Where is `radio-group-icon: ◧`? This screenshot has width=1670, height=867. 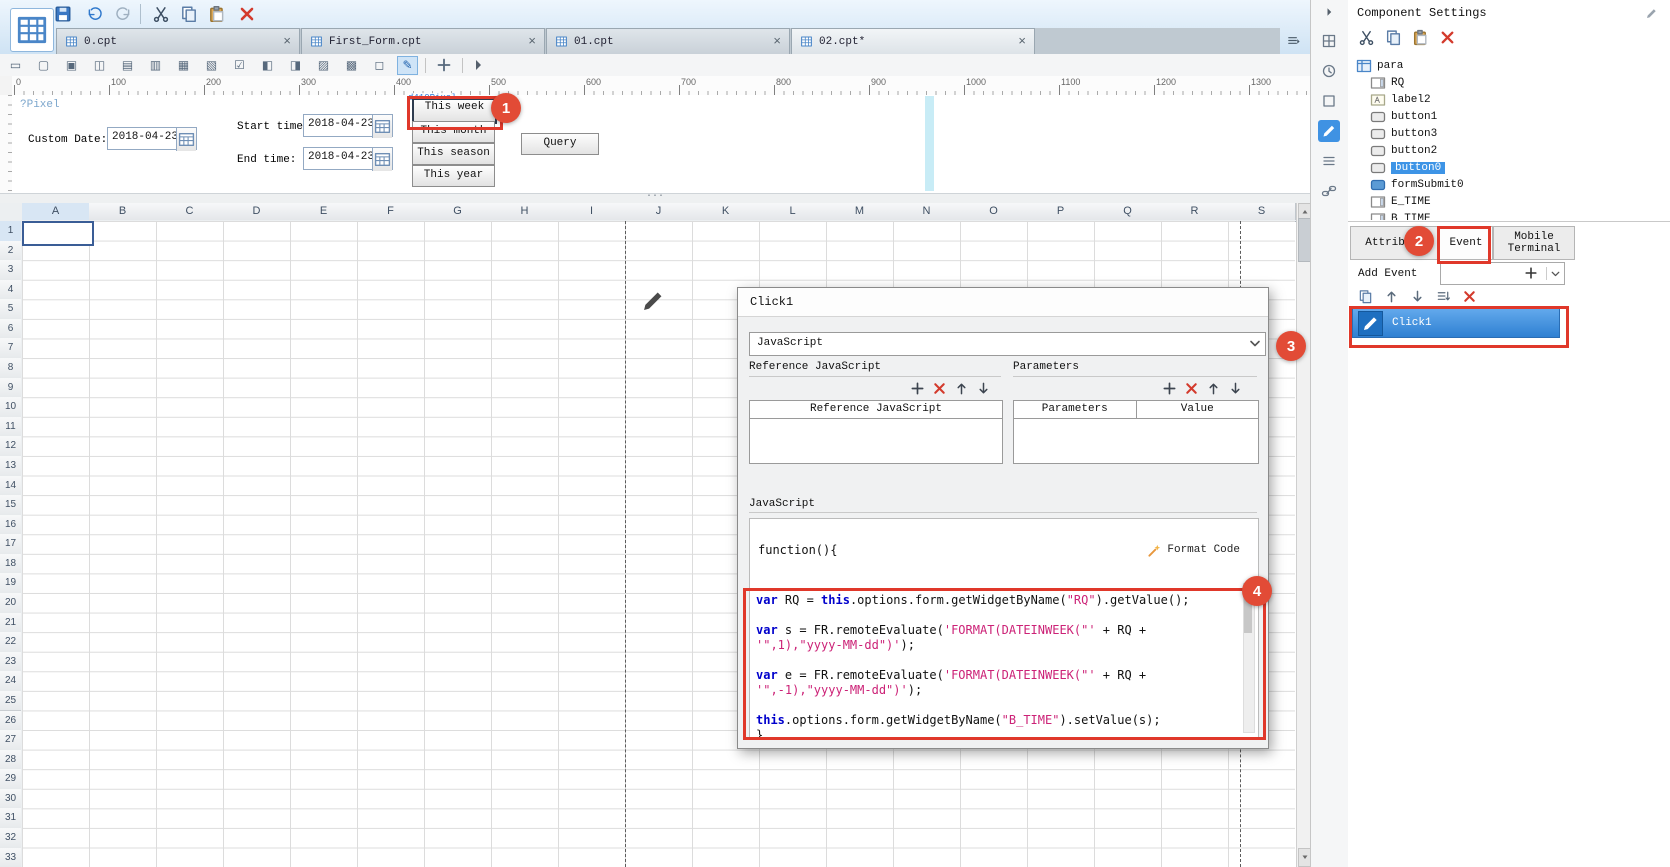
radio-group-icon: ◧ is located at coordinates (267, 65).